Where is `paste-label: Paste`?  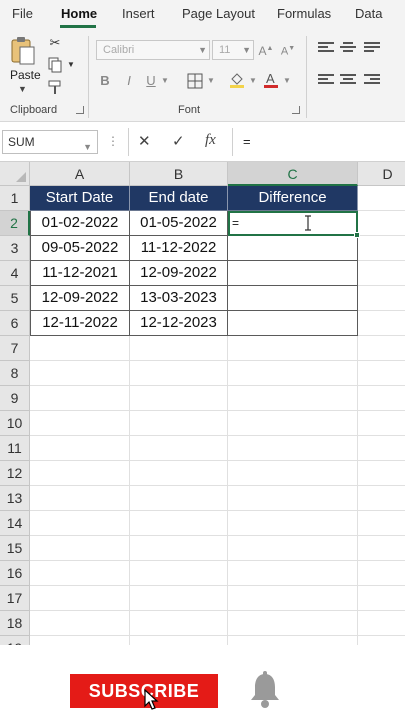
paste-label: Paste is located at coordinates (25, 75).